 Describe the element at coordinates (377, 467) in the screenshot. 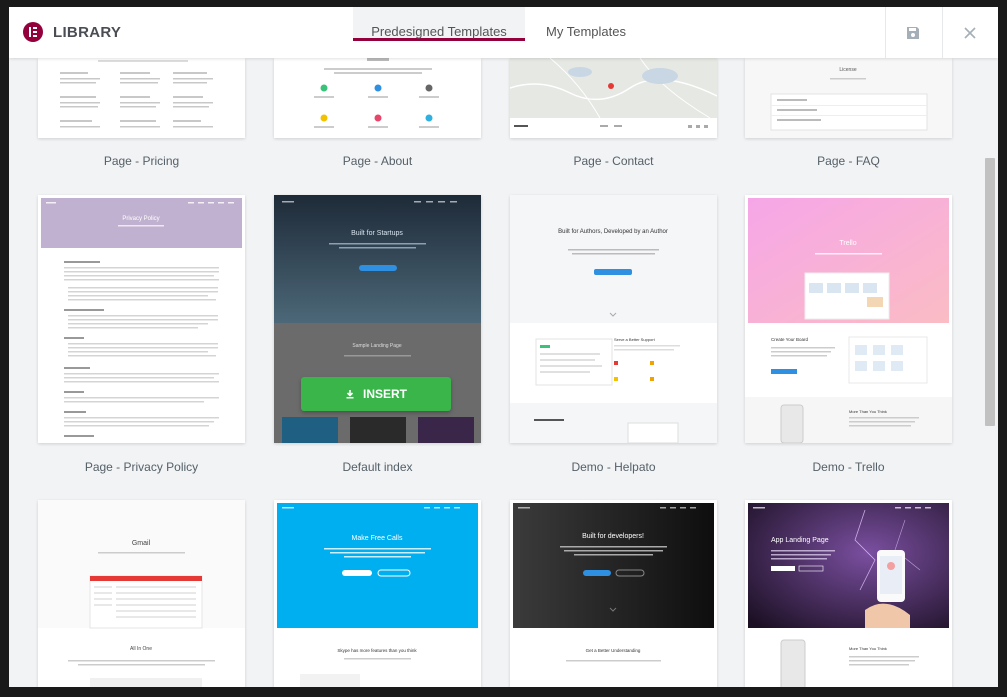

I see `template-name: Default index` at that location.